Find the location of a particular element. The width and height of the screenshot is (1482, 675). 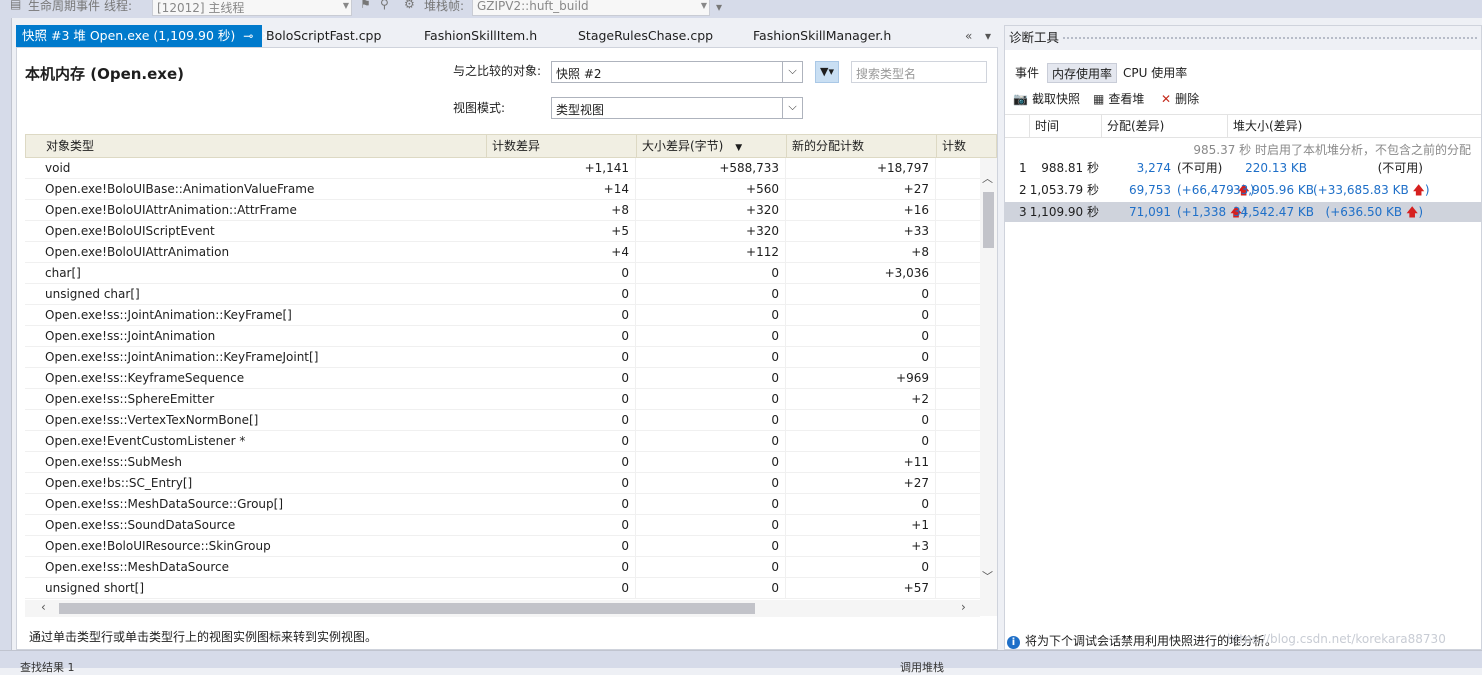

filter-threads-icon: ⚲ is located at coordinates (384, 5).